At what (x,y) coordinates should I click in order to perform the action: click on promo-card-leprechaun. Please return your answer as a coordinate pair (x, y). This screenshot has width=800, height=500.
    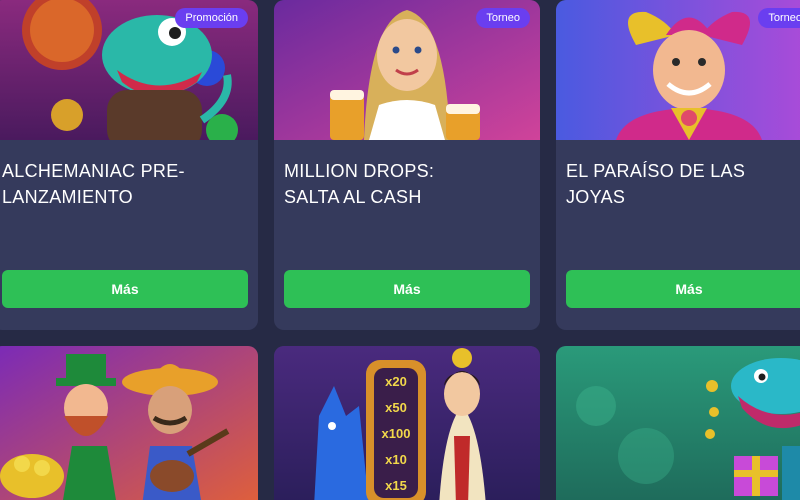
    Looking at the image, I should click on (129, 423).